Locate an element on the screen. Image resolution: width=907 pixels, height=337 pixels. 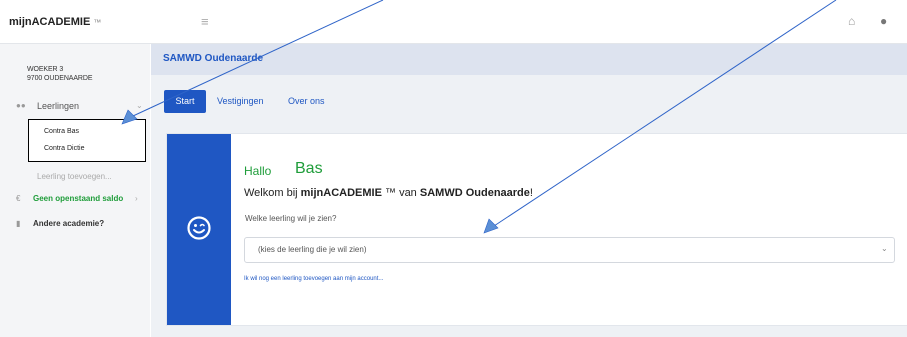
tab-bar: Start Vestigingen Over ons is located at coordinates (529, 103).